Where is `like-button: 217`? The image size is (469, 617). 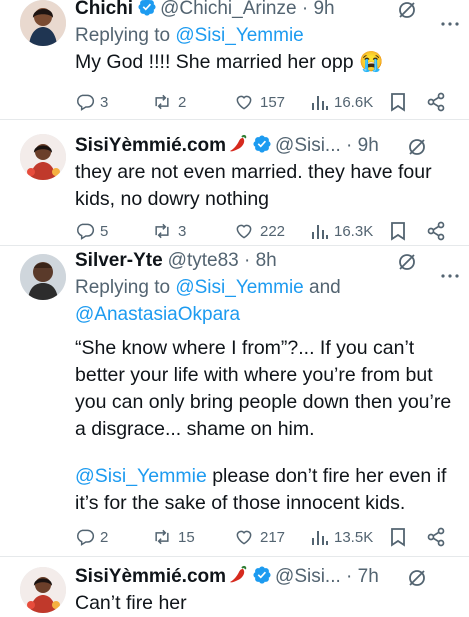
like-button: 217 is located at coordinates (259, 537).